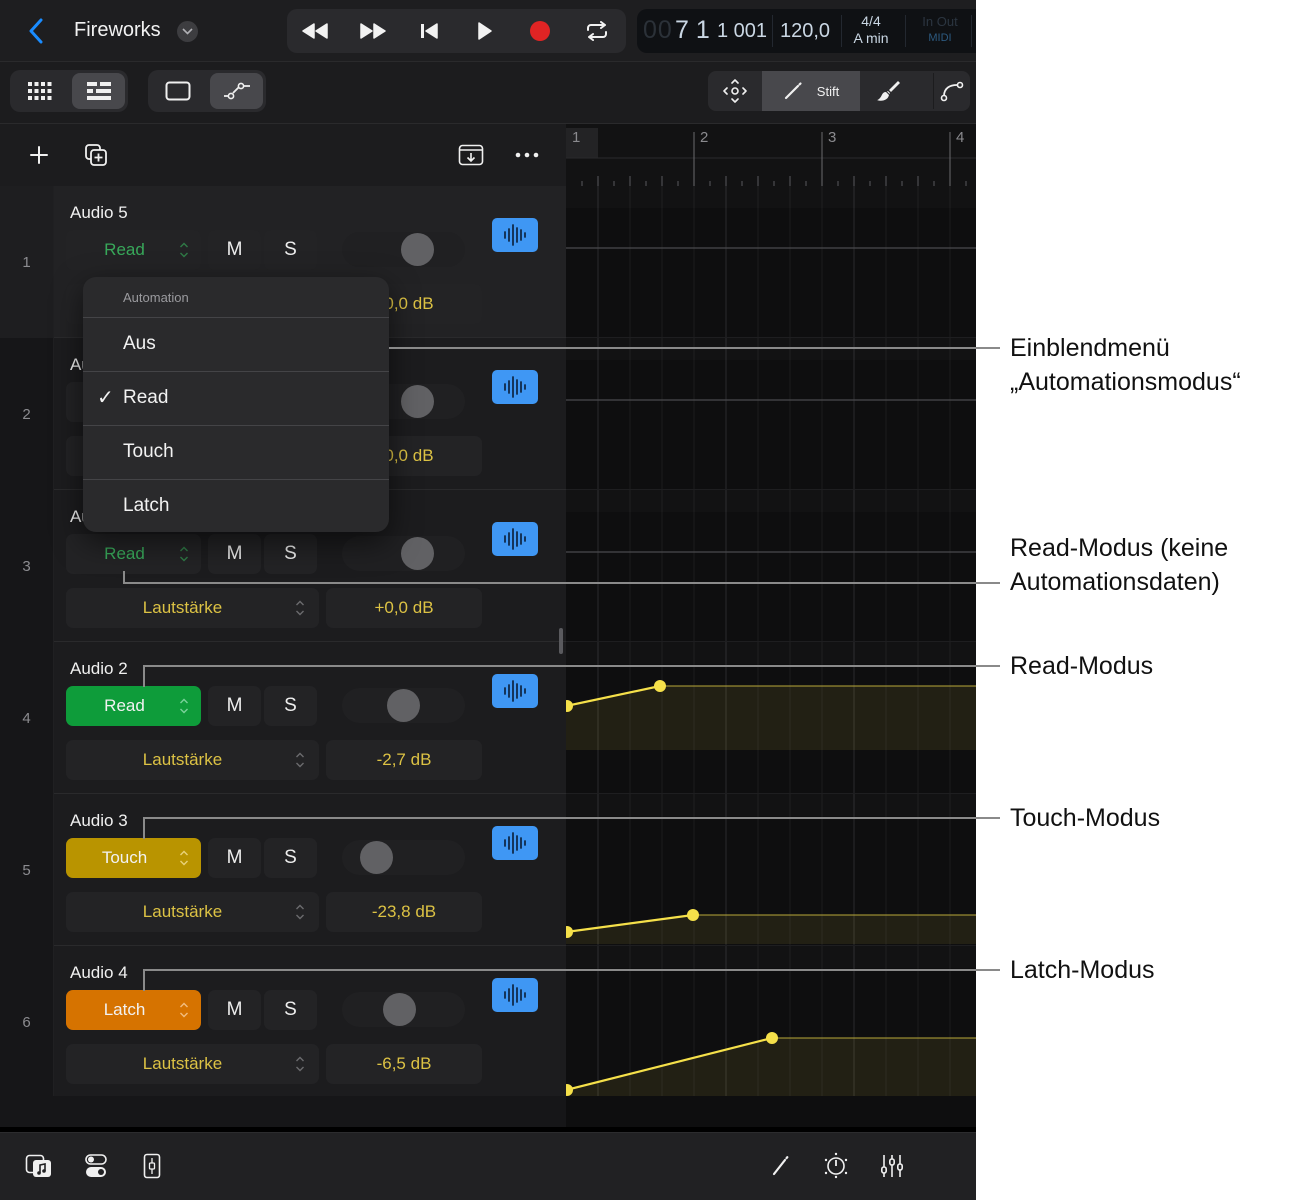 This screenshot has height=1200, width=1303. What do you see at coordinates (182, 759) in the screenshot?
I see `automation-parameter-label: Lautstärke` at bounding box center [182, 759].